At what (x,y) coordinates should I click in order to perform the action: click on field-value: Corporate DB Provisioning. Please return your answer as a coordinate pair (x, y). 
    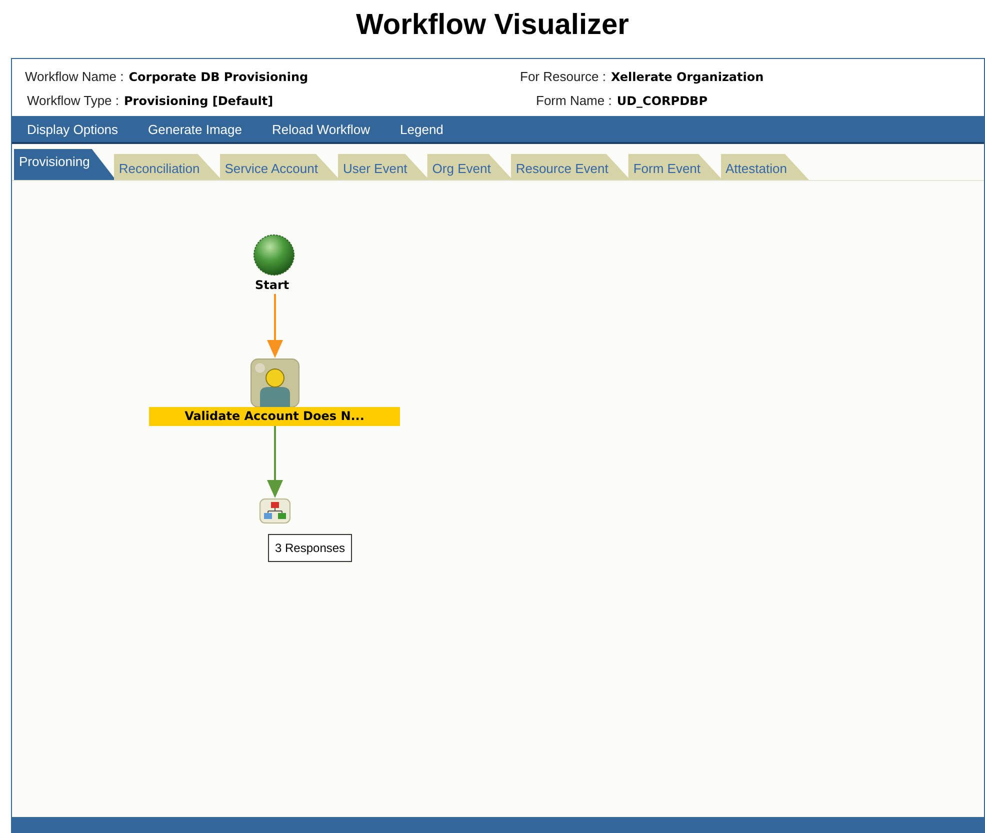
    Looking at the image, I should click on (218, 77).